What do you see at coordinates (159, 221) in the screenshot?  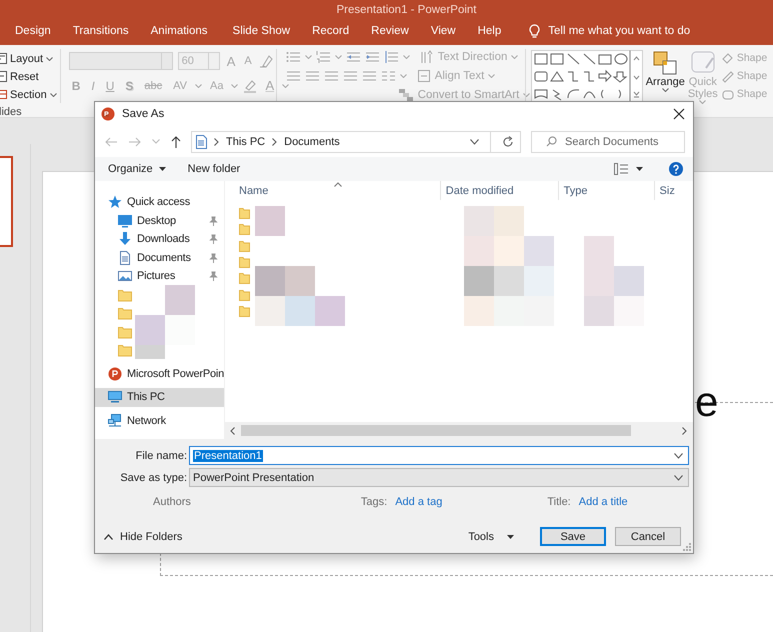 I see `nav-item: Desktop` at bounding box center [159, 221].